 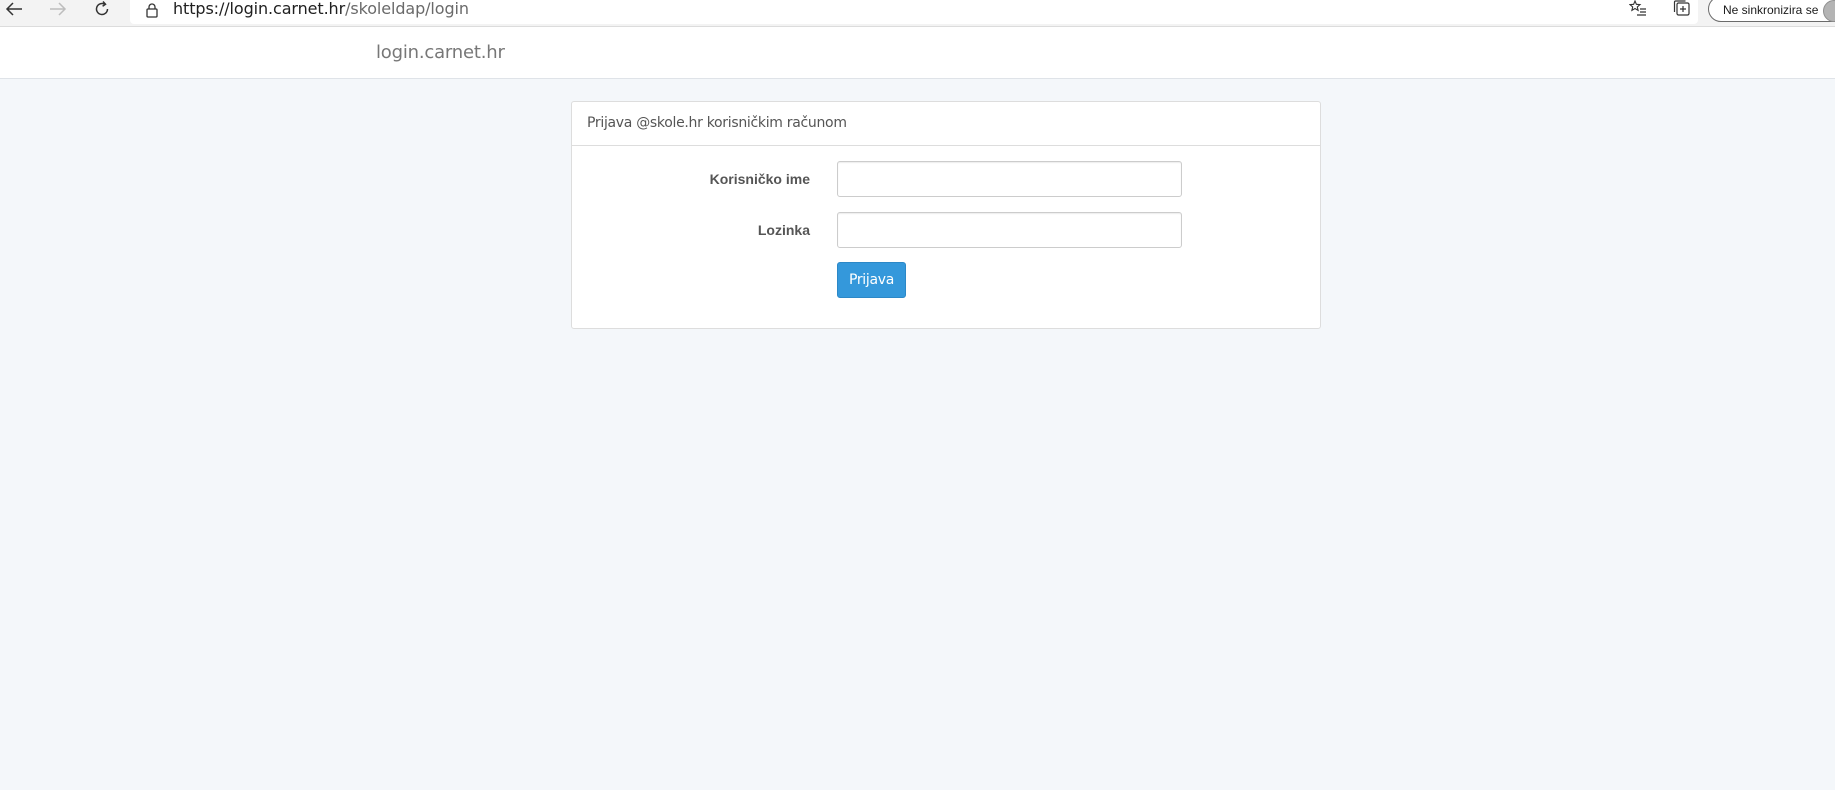 I want to click on sync-status-button: Ne sinkronizira se, so click(x=1771, y=11).